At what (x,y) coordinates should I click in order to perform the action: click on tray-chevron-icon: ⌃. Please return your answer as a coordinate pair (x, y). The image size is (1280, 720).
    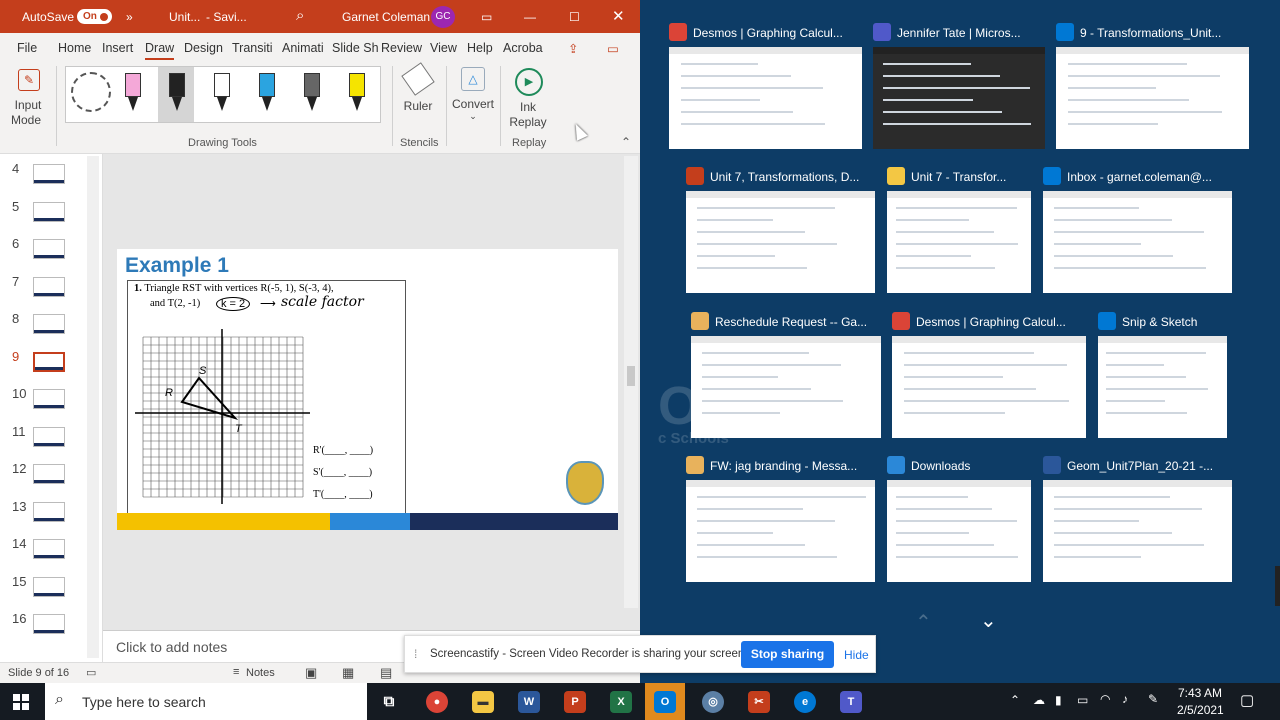
    Looking at the image, I should click on (1015, 700).